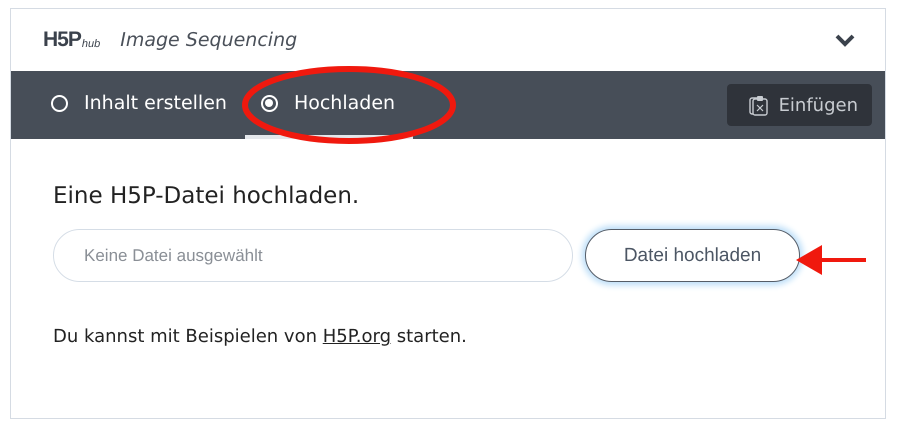 The image size is (900, 431). What do you see at coordinates (845, 40) in the screenshot?
I see `chevron-down-icon` at bounding box center [845, 40].